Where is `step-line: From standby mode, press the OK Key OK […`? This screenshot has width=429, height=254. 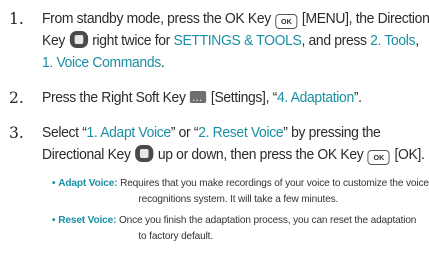
step-line: From standby mode, press the OK Key OK [… is located at coordinates (235, 19).